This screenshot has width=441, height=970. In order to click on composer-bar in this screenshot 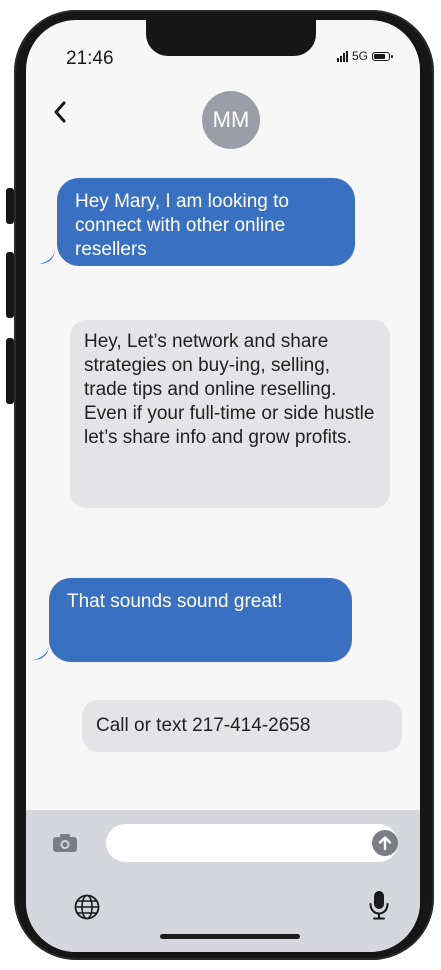, I will do `click(223, 881)`.